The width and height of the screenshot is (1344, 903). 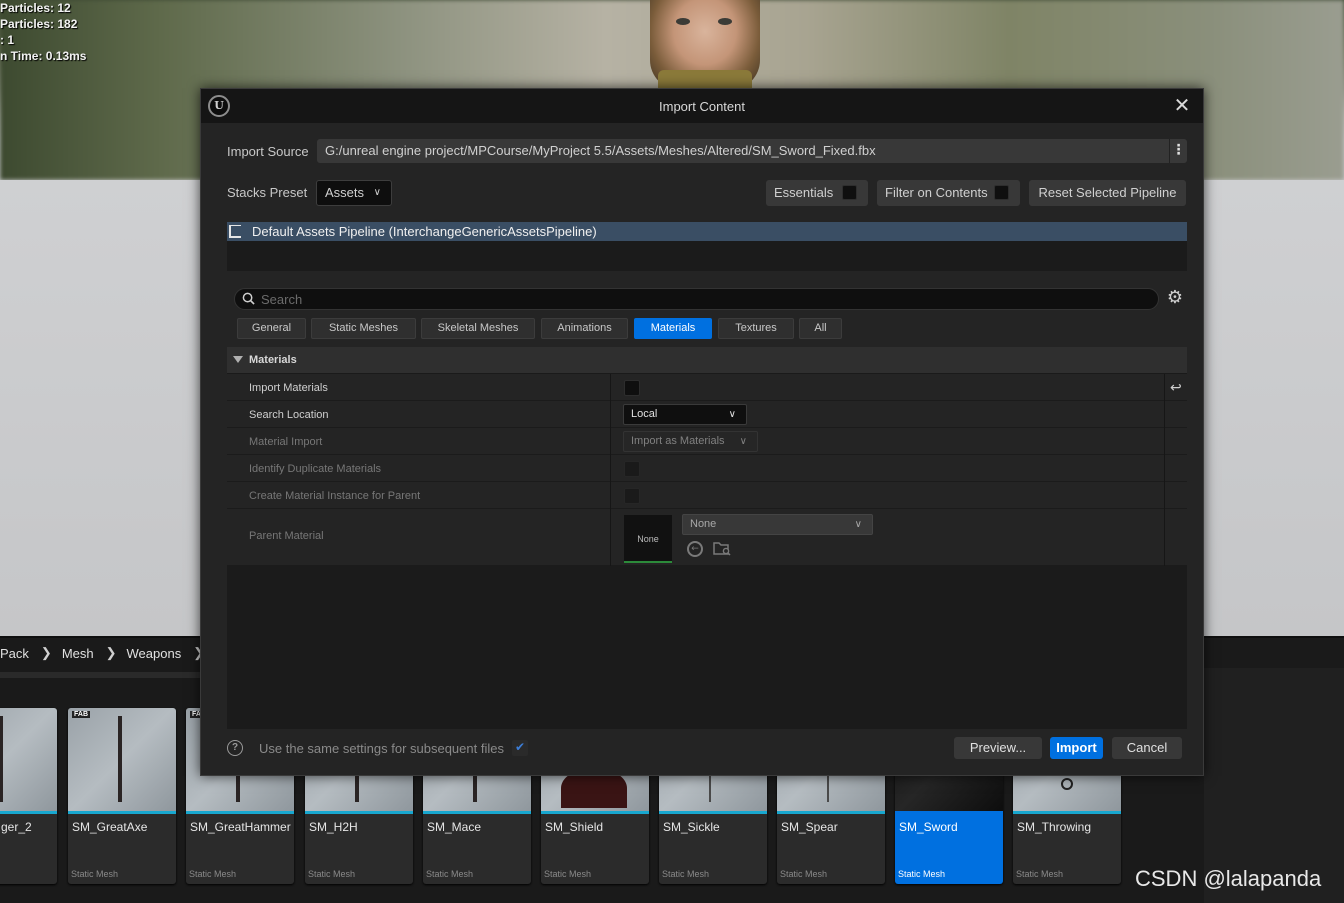 What do you see at coordinates (695, 549) in the screenshot?
I see `use-selected-asset-icon: ←` at bounding box center [695, 549].